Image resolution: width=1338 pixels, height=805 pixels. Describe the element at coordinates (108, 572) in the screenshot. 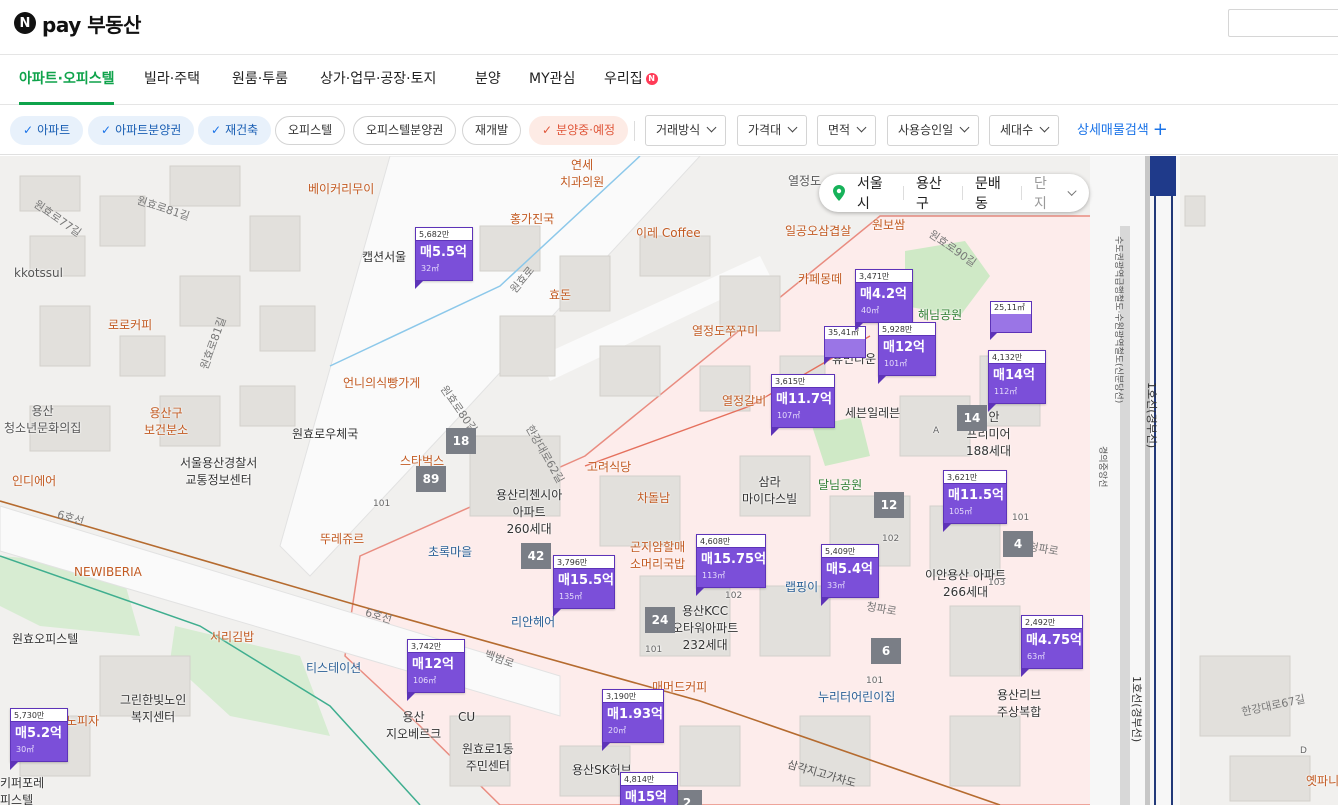

I see `poi-newiberia: NEWIBERIA` at that location.